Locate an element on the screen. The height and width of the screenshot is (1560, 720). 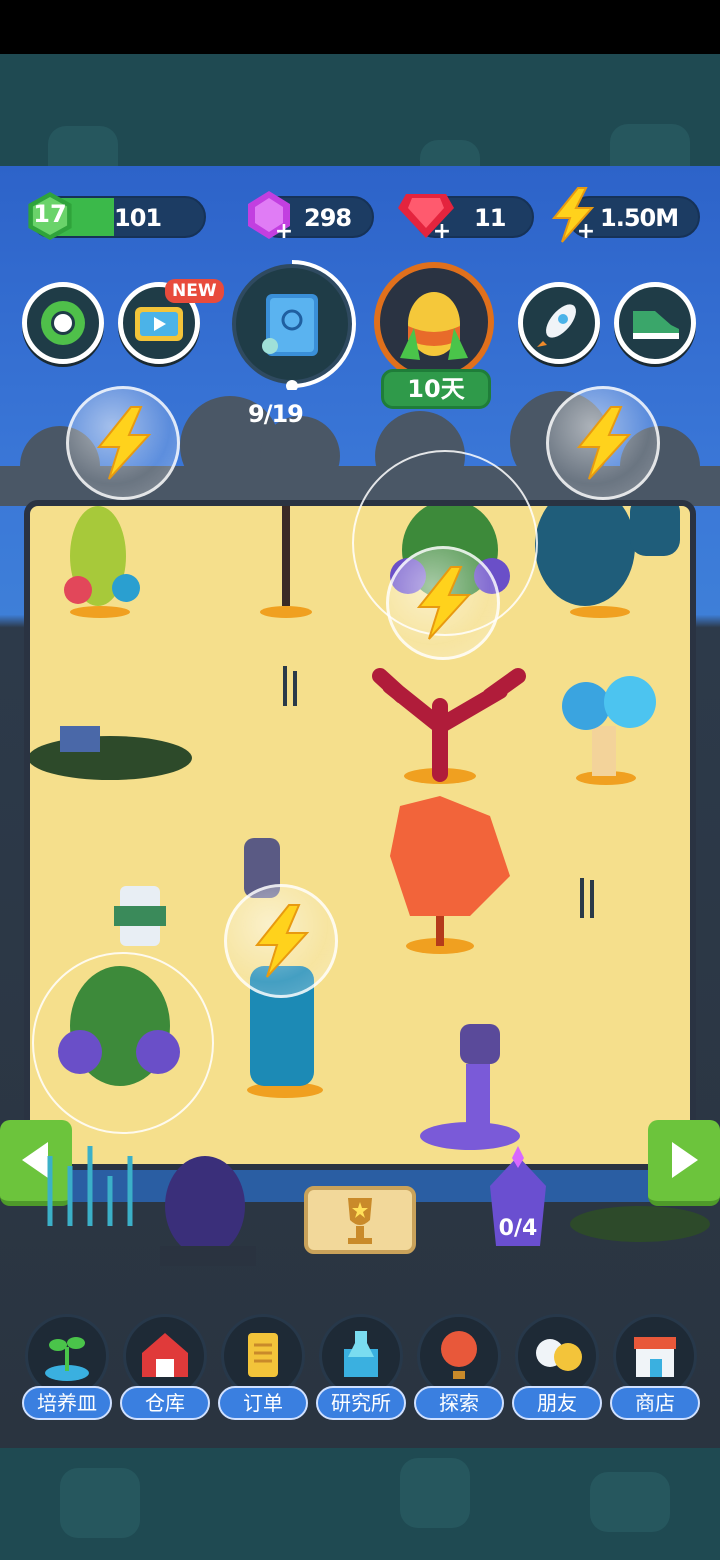
nav-explore: 探索 is located at coordinates (459, 1369).